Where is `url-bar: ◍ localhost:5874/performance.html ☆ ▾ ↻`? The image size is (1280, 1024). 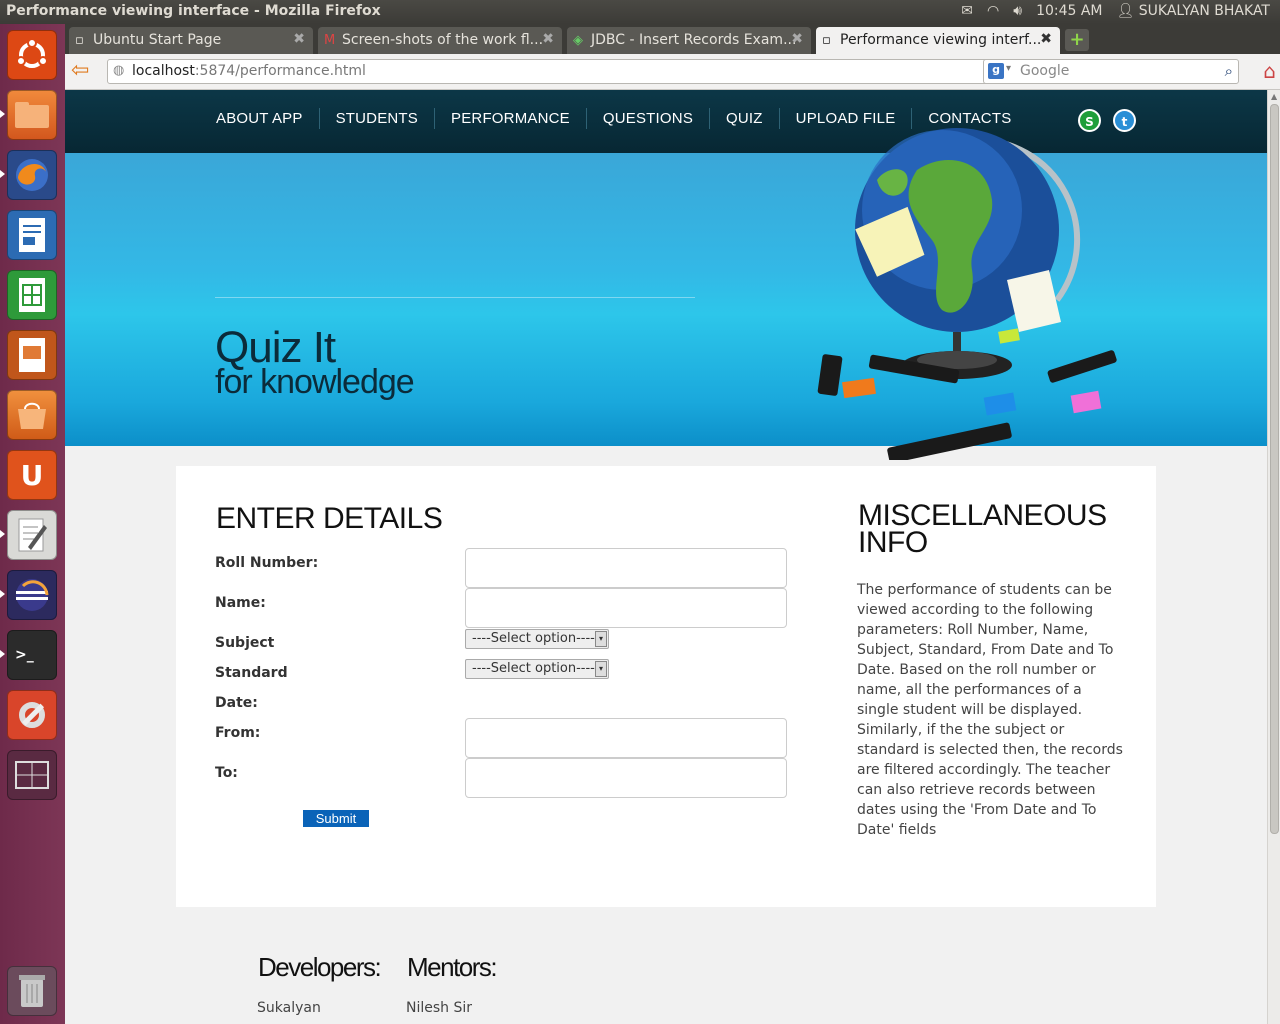
url-bar: ◍ localhost:5874/performance.html ☆ ▾ ↻ is located at coordinates (573, 71).